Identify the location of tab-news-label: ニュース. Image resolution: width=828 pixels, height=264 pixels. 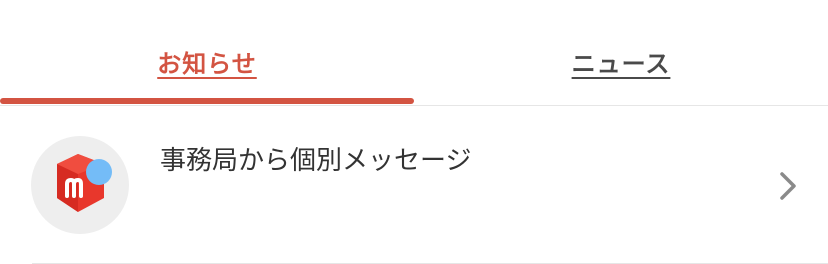
(621, 64).